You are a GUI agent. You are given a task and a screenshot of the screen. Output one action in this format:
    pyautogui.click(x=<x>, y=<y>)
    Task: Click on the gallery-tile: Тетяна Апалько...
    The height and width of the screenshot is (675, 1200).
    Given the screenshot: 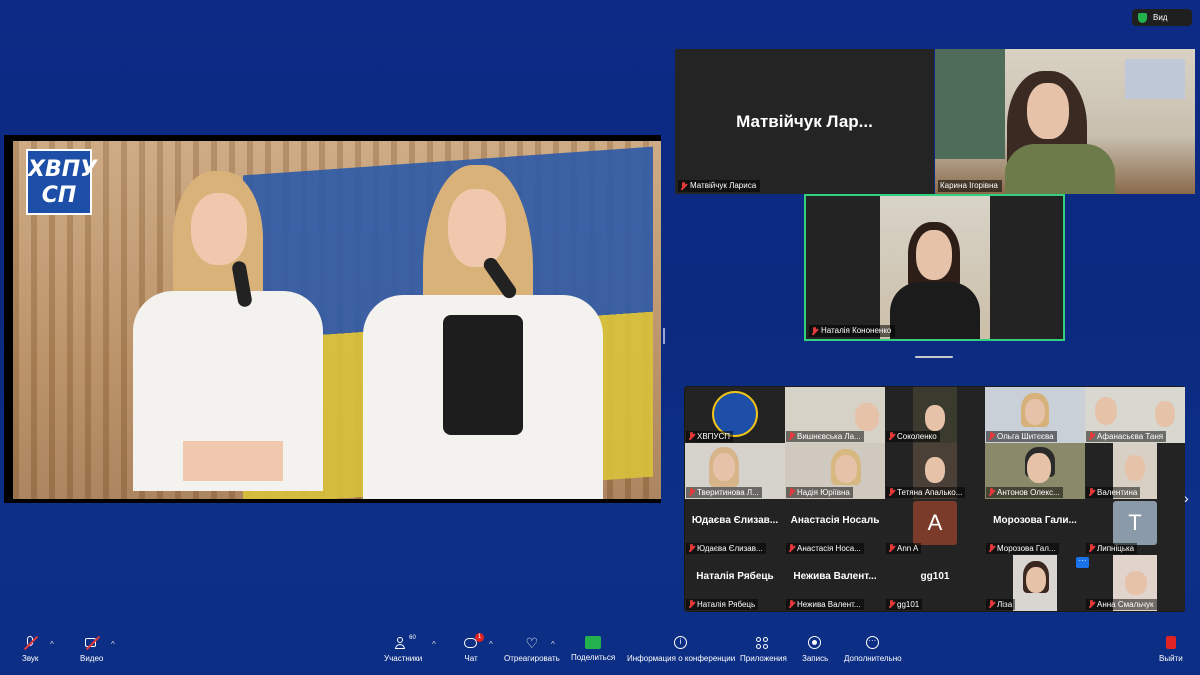 What is the action you would take?
    pyautogui.click(x=935, y=471)
    